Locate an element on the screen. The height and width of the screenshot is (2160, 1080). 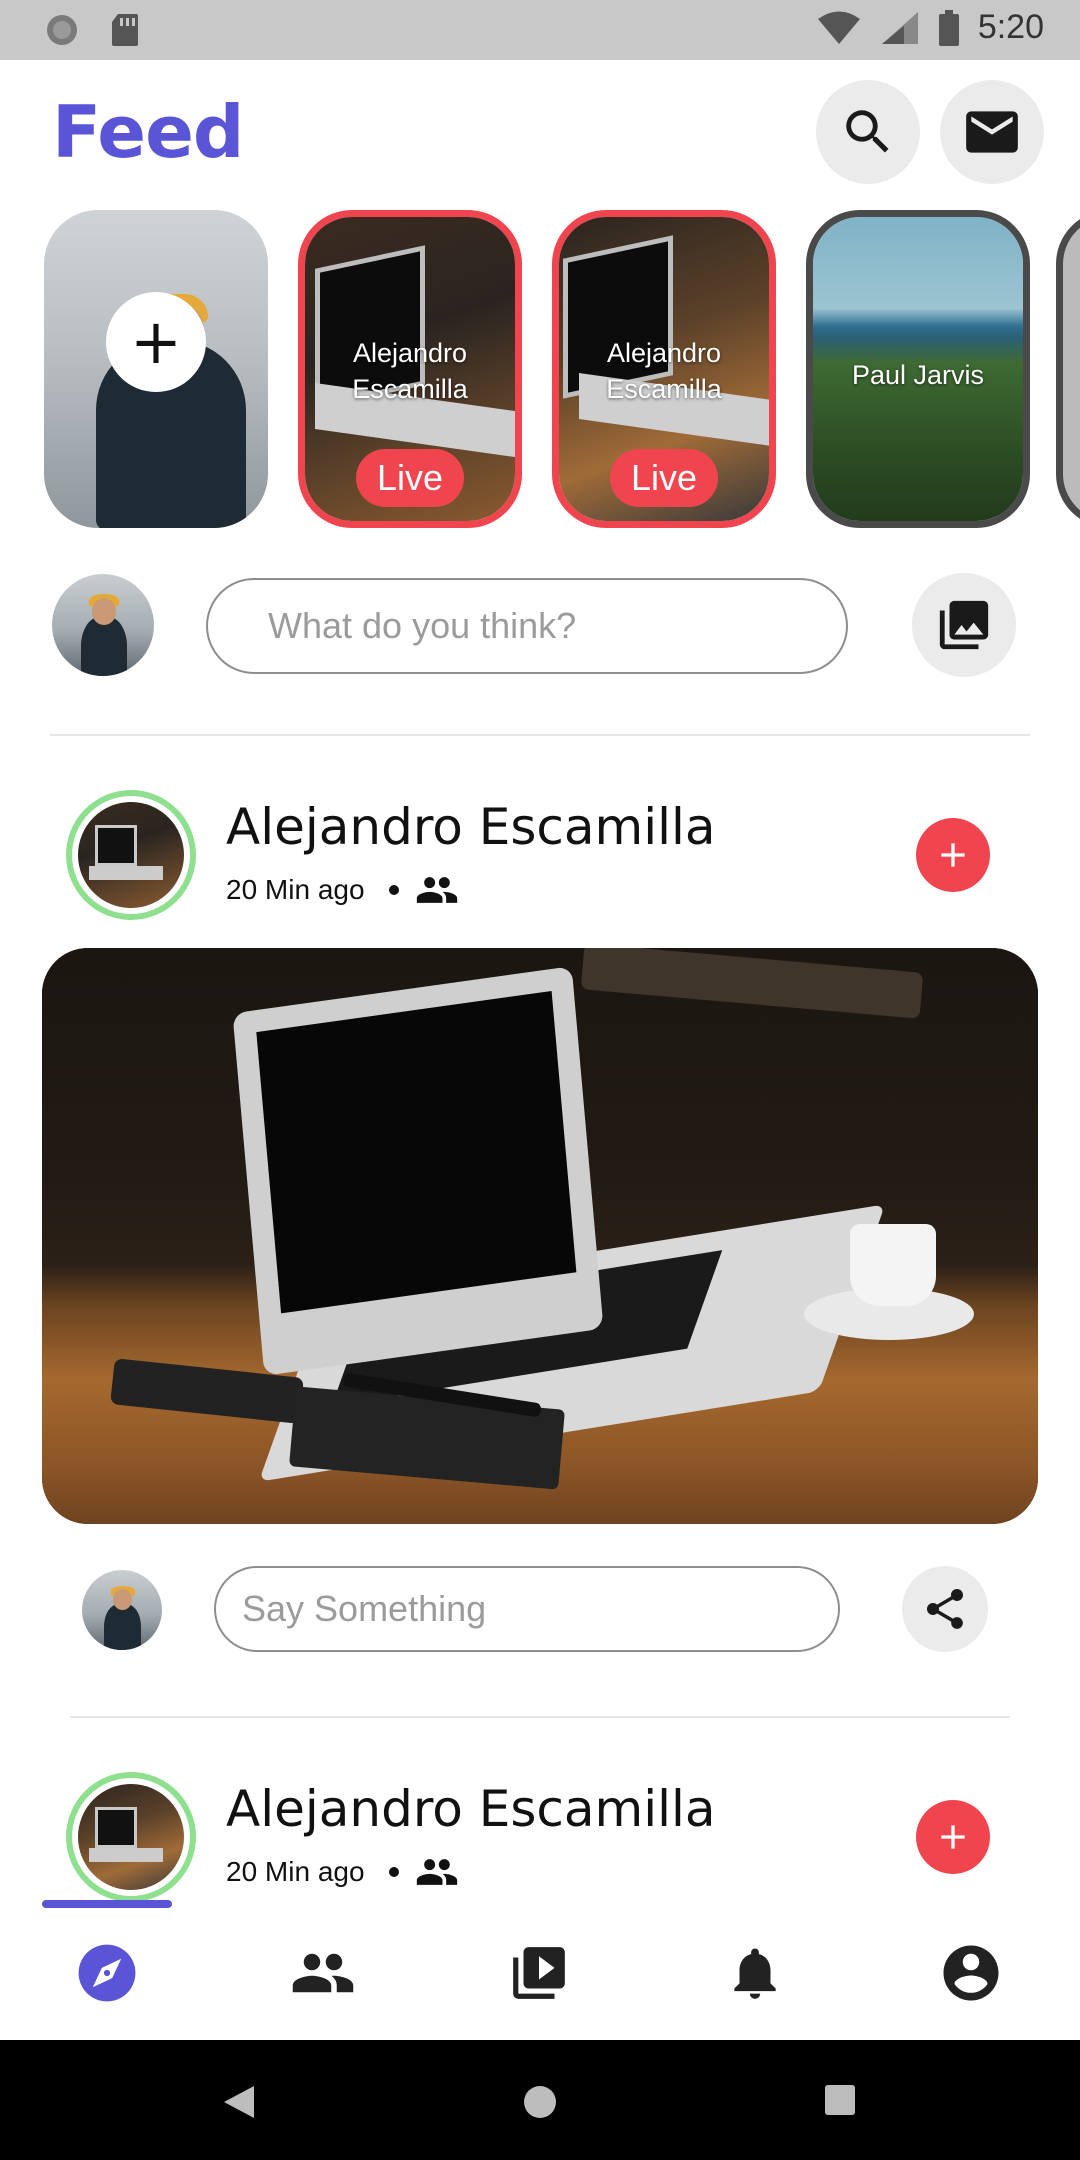
story-author: Paul Jarvis is located at coordinates (918, 375).